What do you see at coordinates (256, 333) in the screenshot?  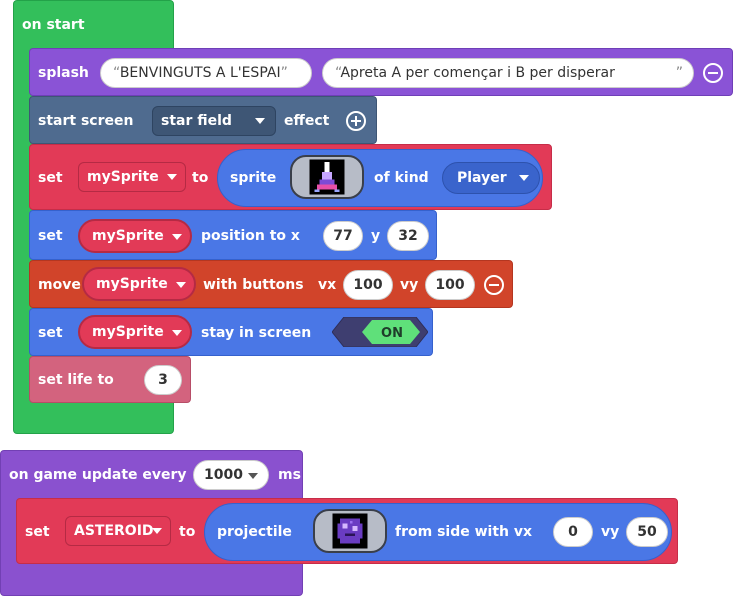 I see `stay-label: stay in screen` at bounding box center [256, 333].